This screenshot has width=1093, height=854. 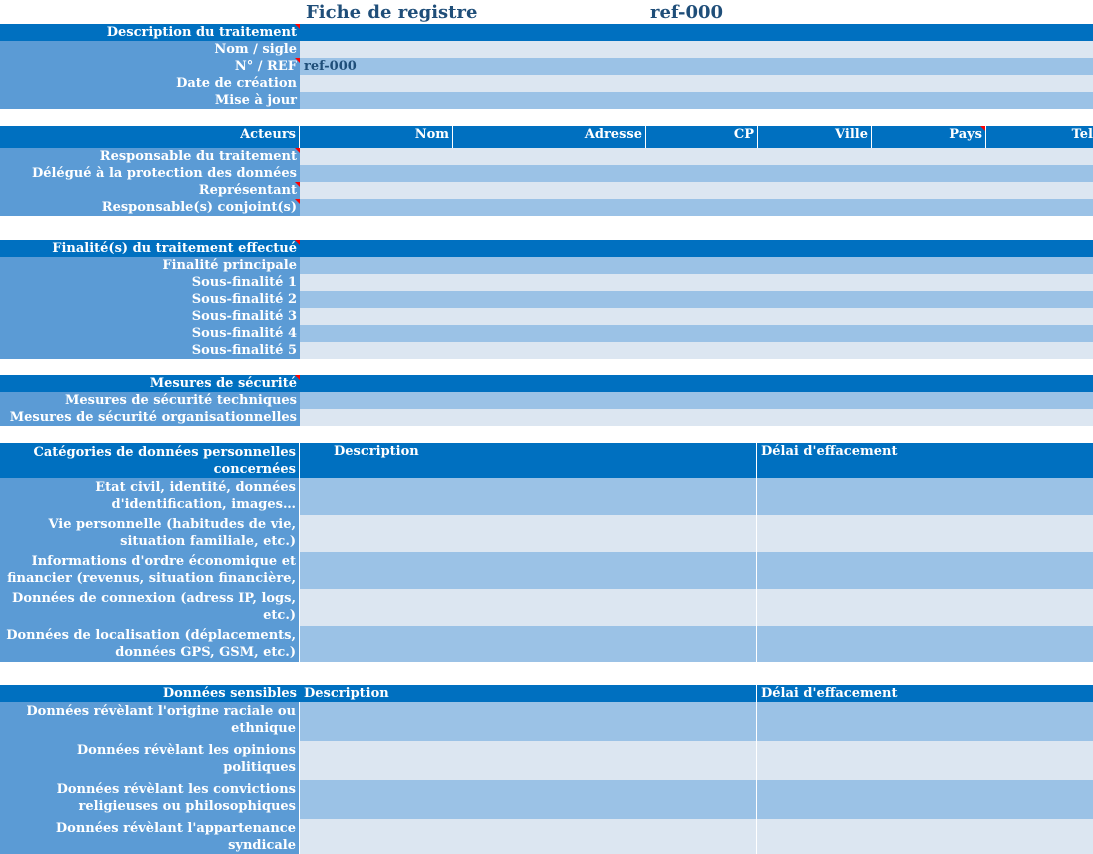 What do you see at coordinates (150, 190) in the screenshot?
I see `row-label: Représentant` at bounding box center [150, 190].